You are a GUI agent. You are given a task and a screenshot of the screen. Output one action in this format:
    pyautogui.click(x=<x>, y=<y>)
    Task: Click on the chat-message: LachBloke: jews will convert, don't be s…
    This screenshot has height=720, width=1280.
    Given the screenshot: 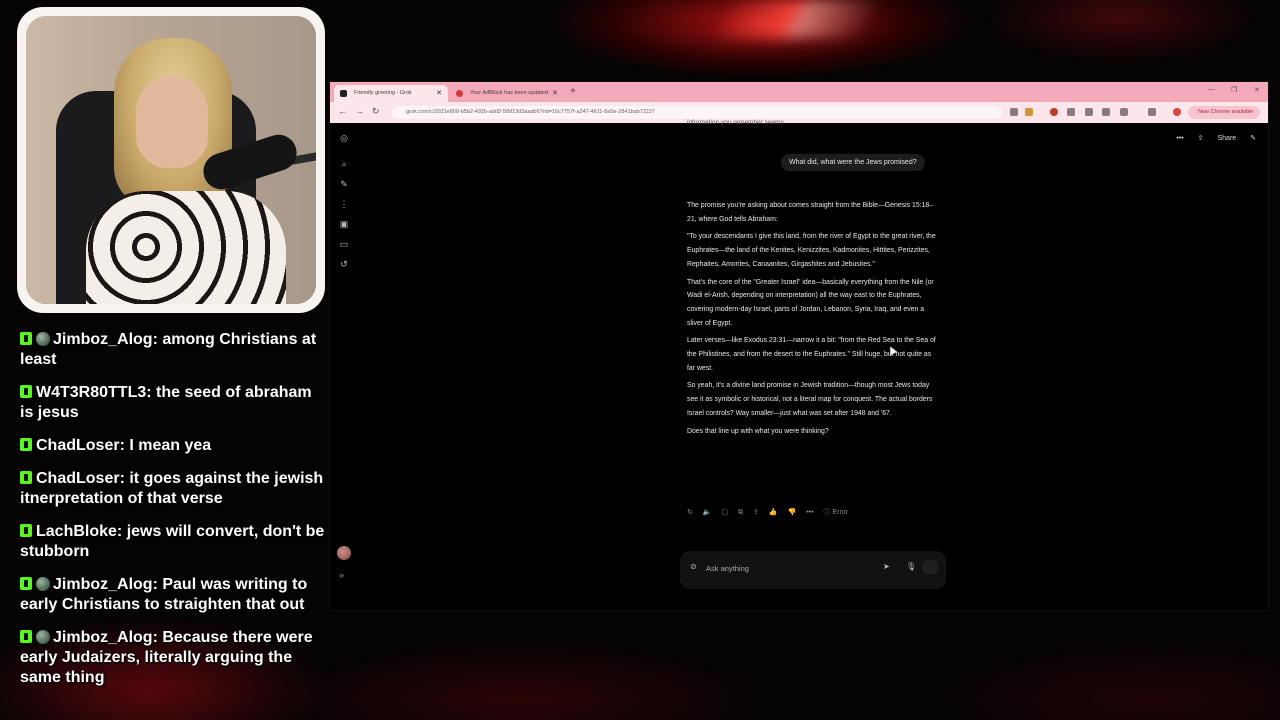 What is the action you would take?
    pyautogui.click(x=172, y=541)
    